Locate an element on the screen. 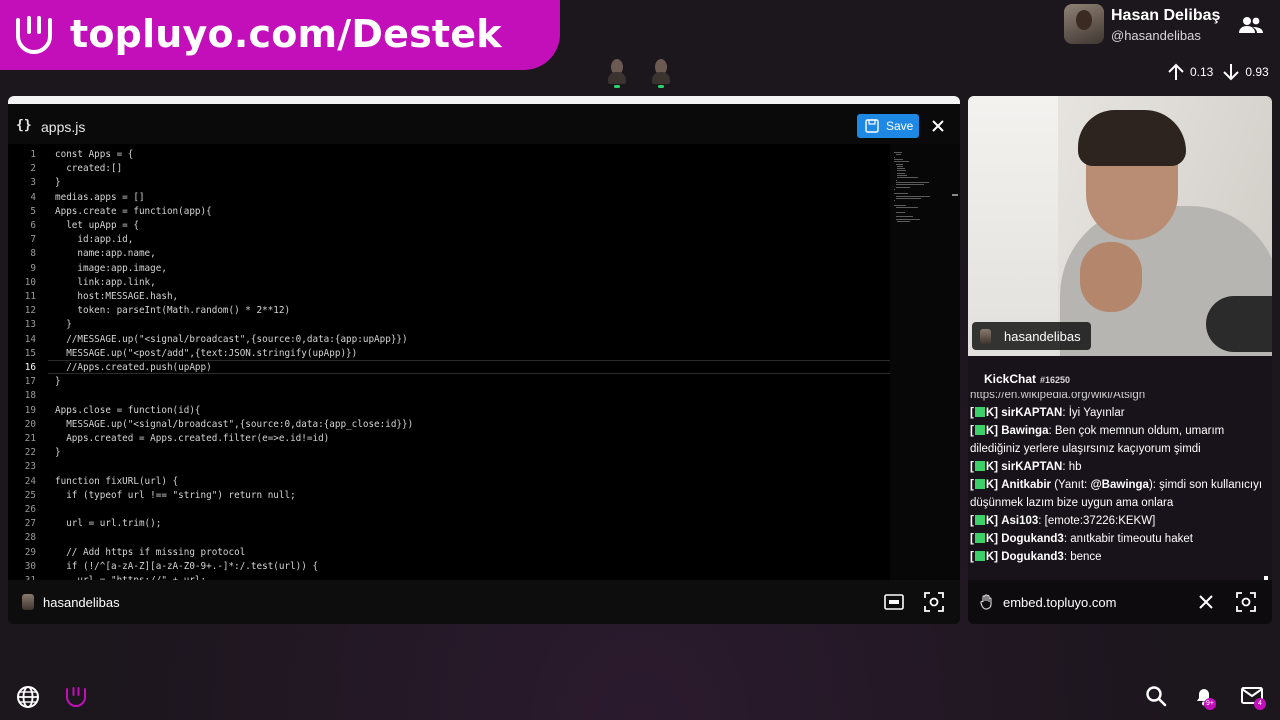 This screenshot has width=1280, height=720. chat-message: [K] sirKAPTAN: hb is located at coordinates (1118, 467).